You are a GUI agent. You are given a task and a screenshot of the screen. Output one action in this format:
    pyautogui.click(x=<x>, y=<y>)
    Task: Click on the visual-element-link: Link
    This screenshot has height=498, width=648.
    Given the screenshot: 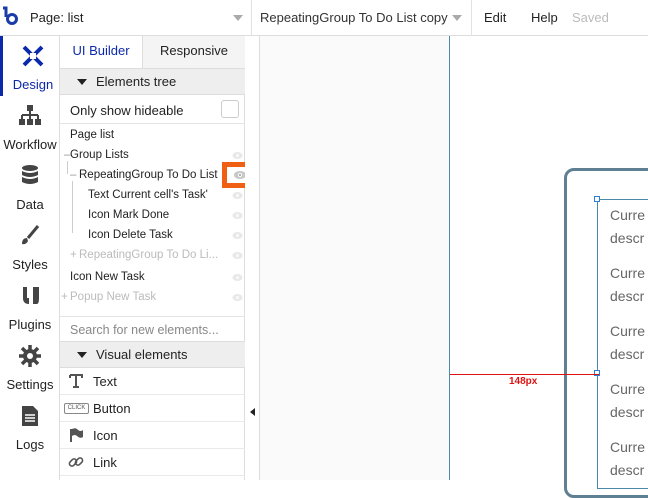 What is the action you would take?
    pyautogui.click(x=152, y=462)
    